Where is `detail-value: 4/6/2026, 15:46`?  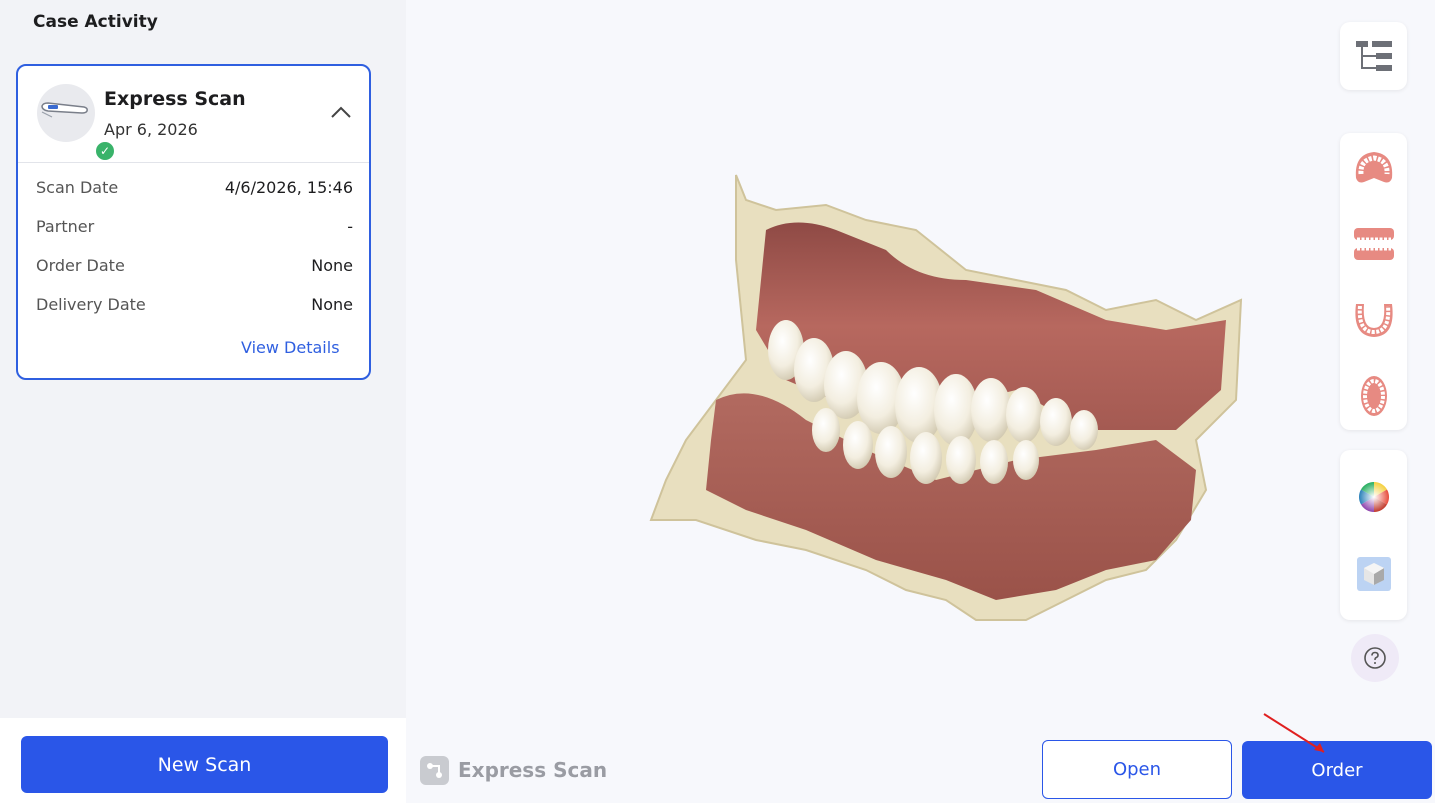 detail-value: 4/6/2026, 15:46 is located at coordinates (288, 187).